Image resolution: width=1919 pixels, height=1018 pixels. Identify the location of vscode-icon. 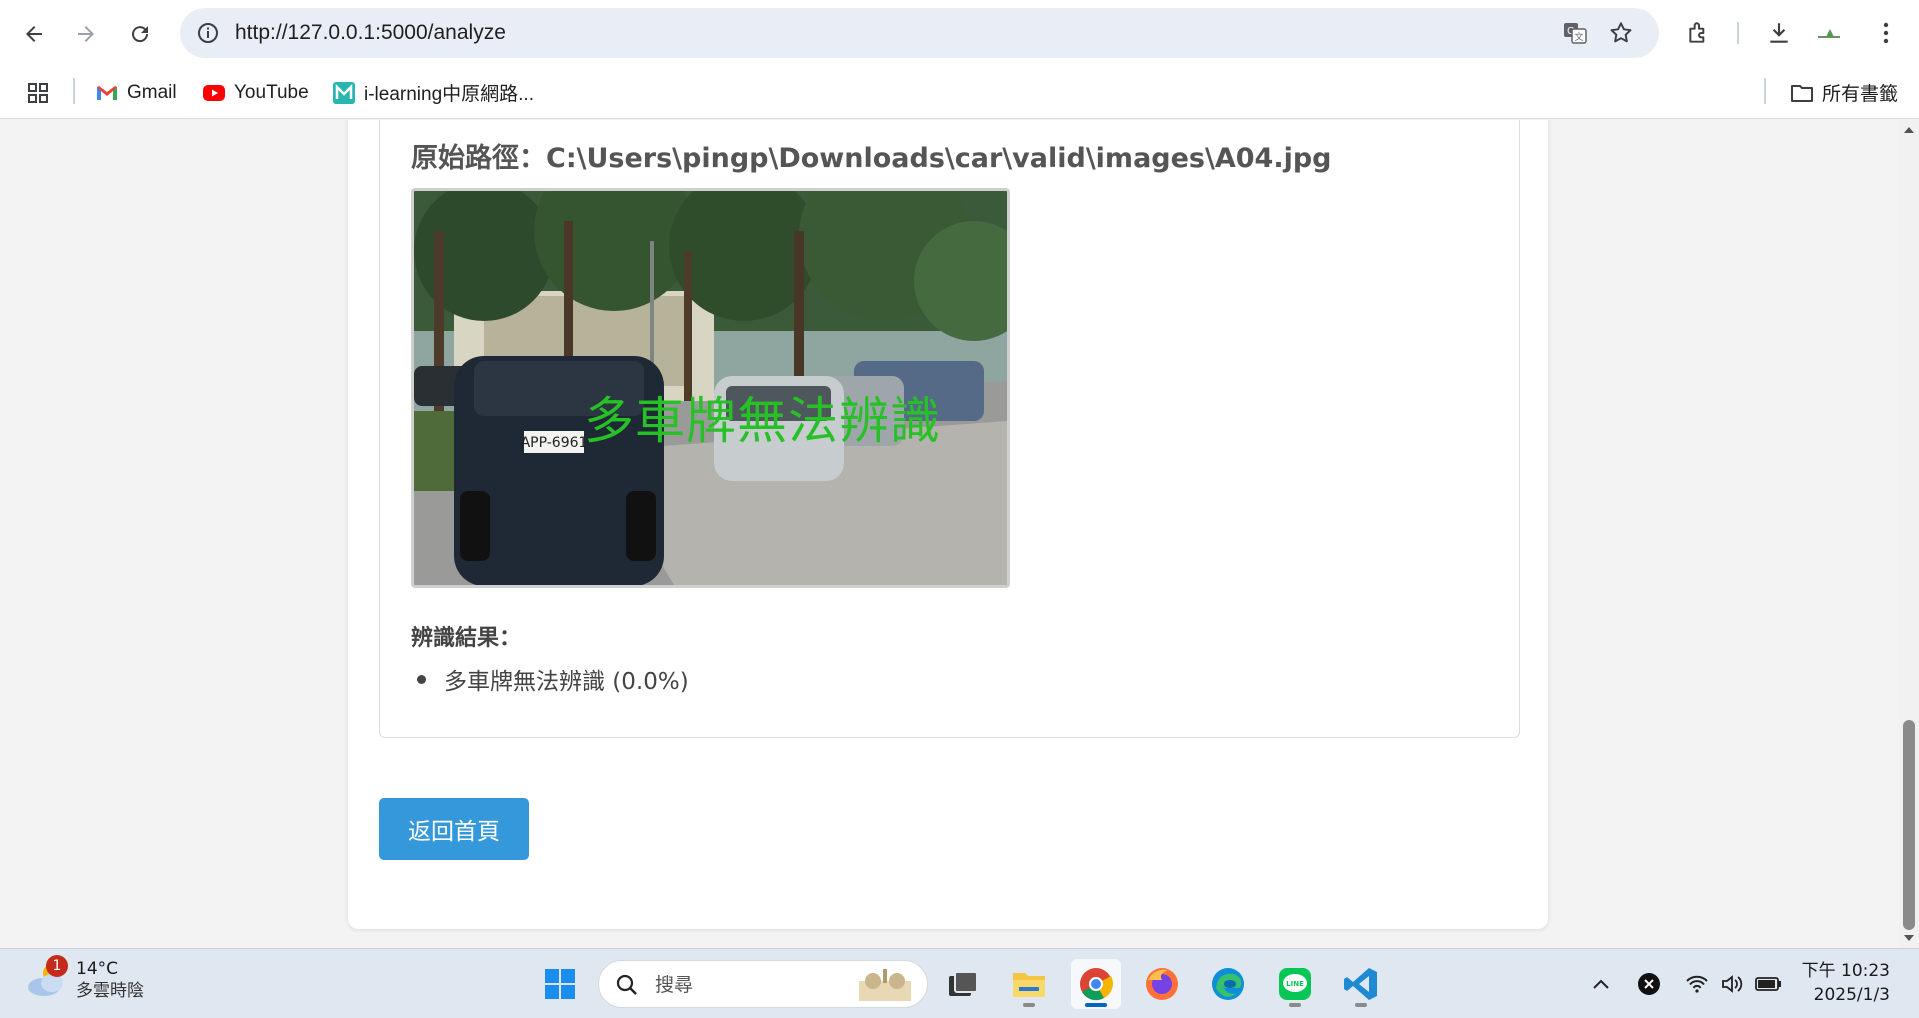
(1360, 984).